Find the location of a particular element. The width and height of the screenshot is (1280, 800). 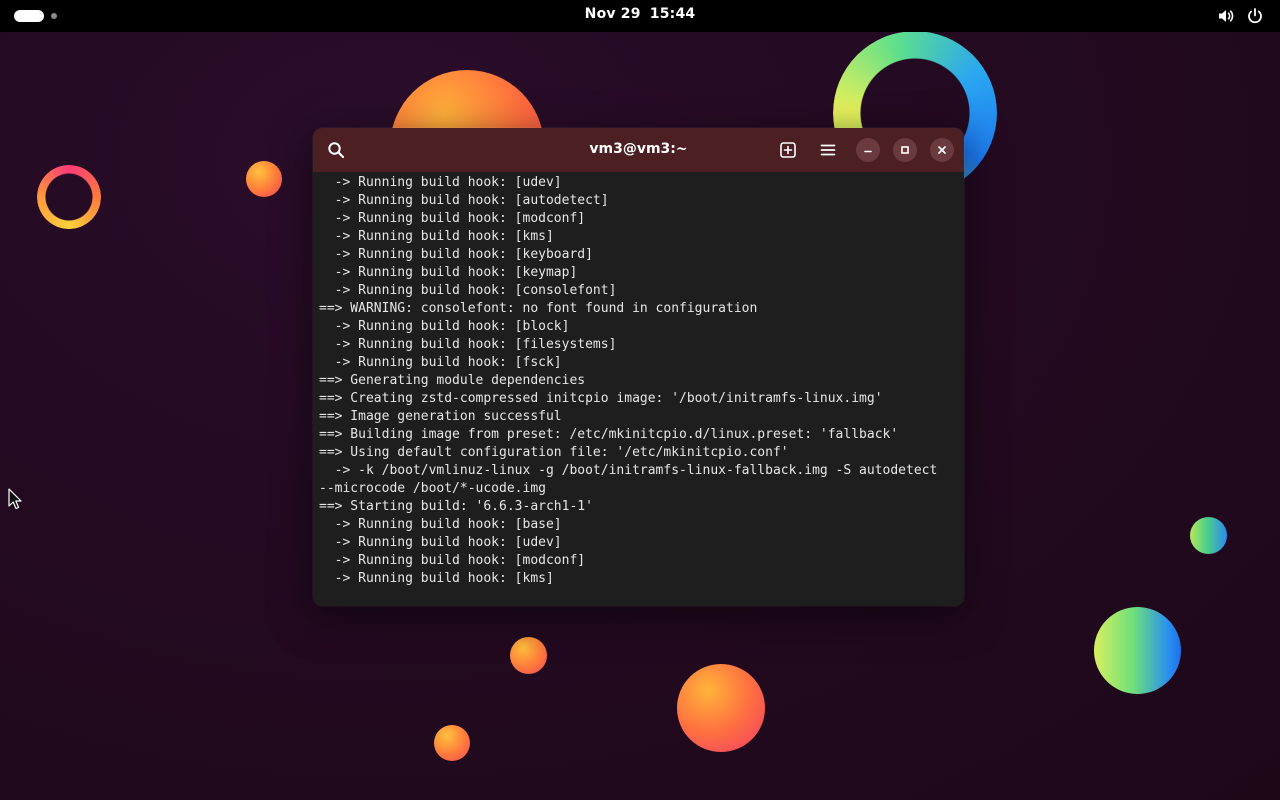

search-icon is located at coordinates (336, 150).